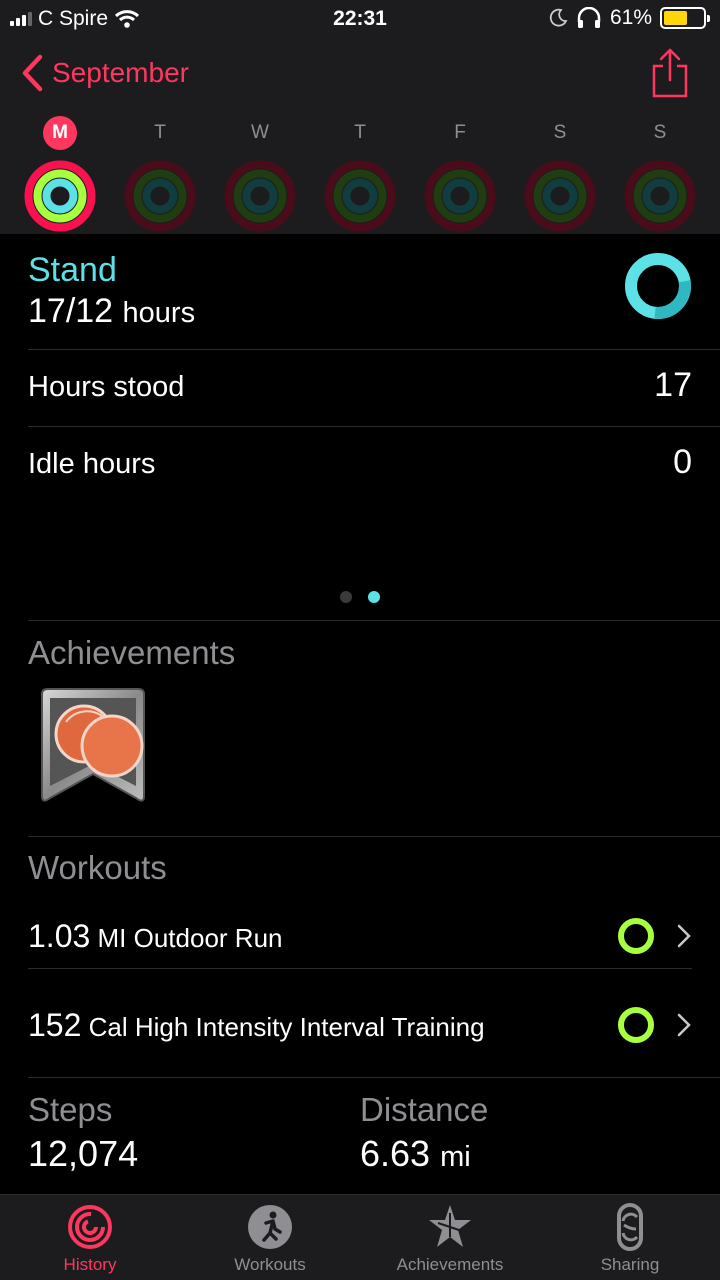  I want to click on stand-value: 17/12 hours, so click(111, 311).